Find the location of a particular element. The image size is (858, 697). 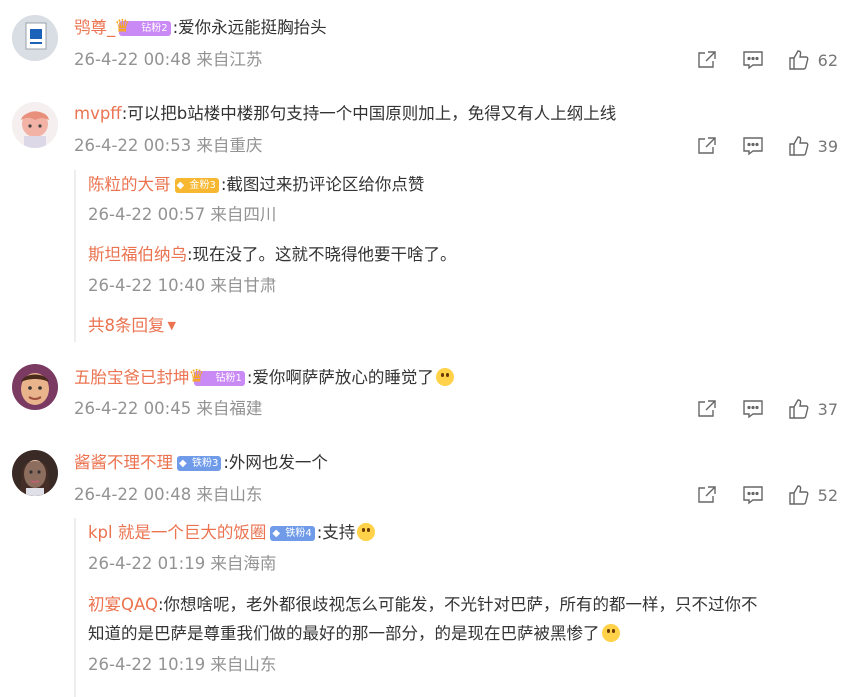

fan-badge: ♛ 钻粉1 is located at coordinates (217, 376).